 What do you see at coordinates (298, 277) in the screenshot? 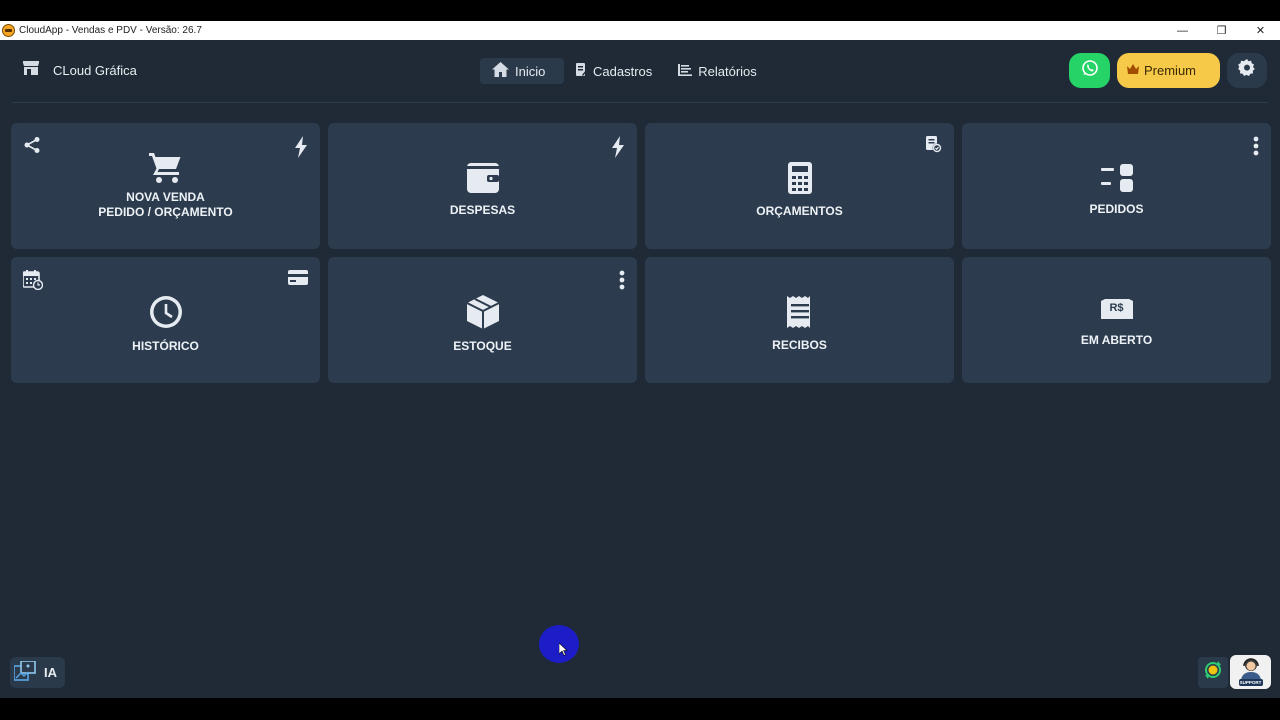
I see `credit-card-icon` at bounding box center [298, 277].